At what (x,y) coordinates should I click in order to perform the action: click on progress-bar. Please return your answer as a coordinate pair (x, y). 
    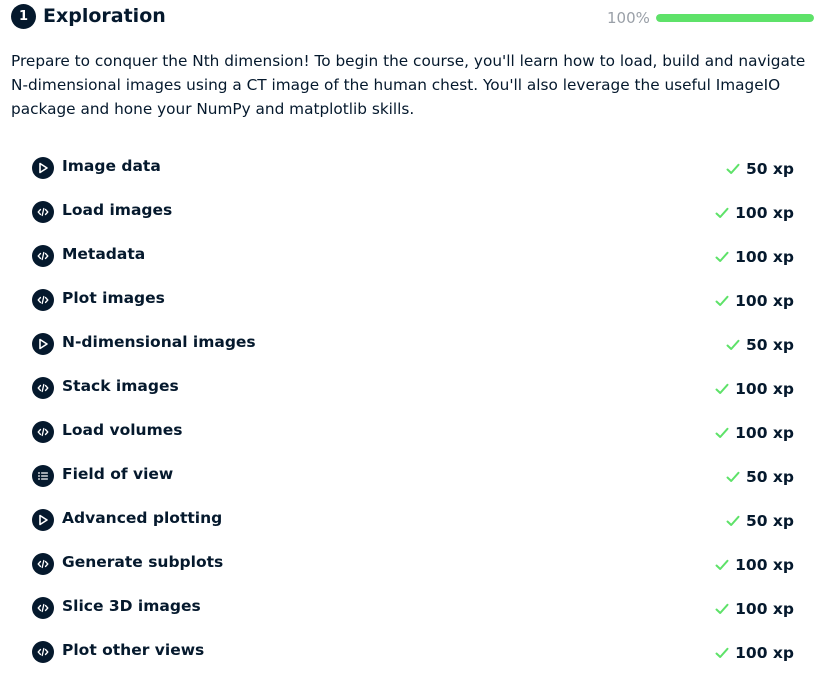
    Looking at the image, I should click on (735, 18).